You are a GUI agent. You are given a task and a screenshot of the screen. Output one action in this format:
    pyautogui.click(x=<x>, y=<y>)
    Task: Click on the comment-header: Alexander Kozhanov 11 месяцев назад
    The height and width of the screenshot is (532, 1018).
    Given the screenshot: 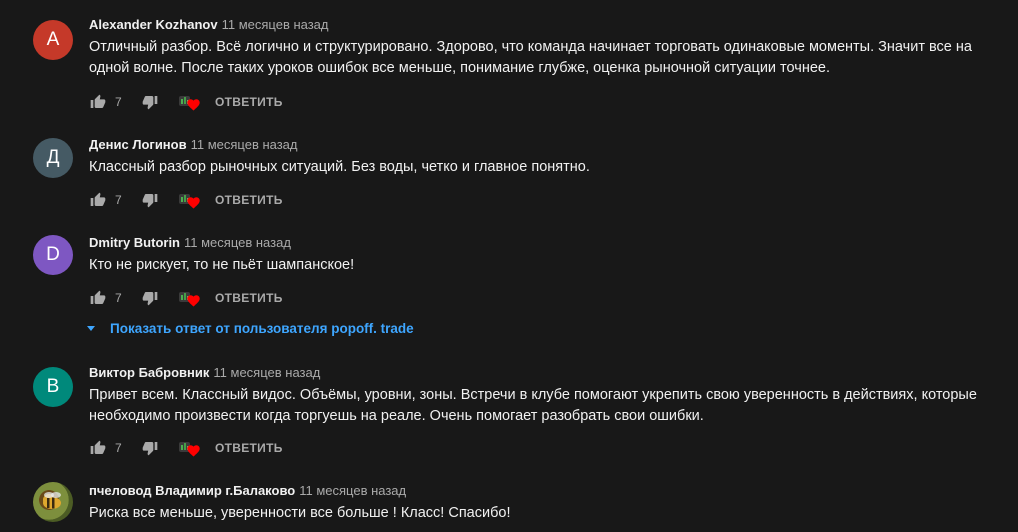 What is the action you would take?
    pyautogui.click(x=209, y=24)
    